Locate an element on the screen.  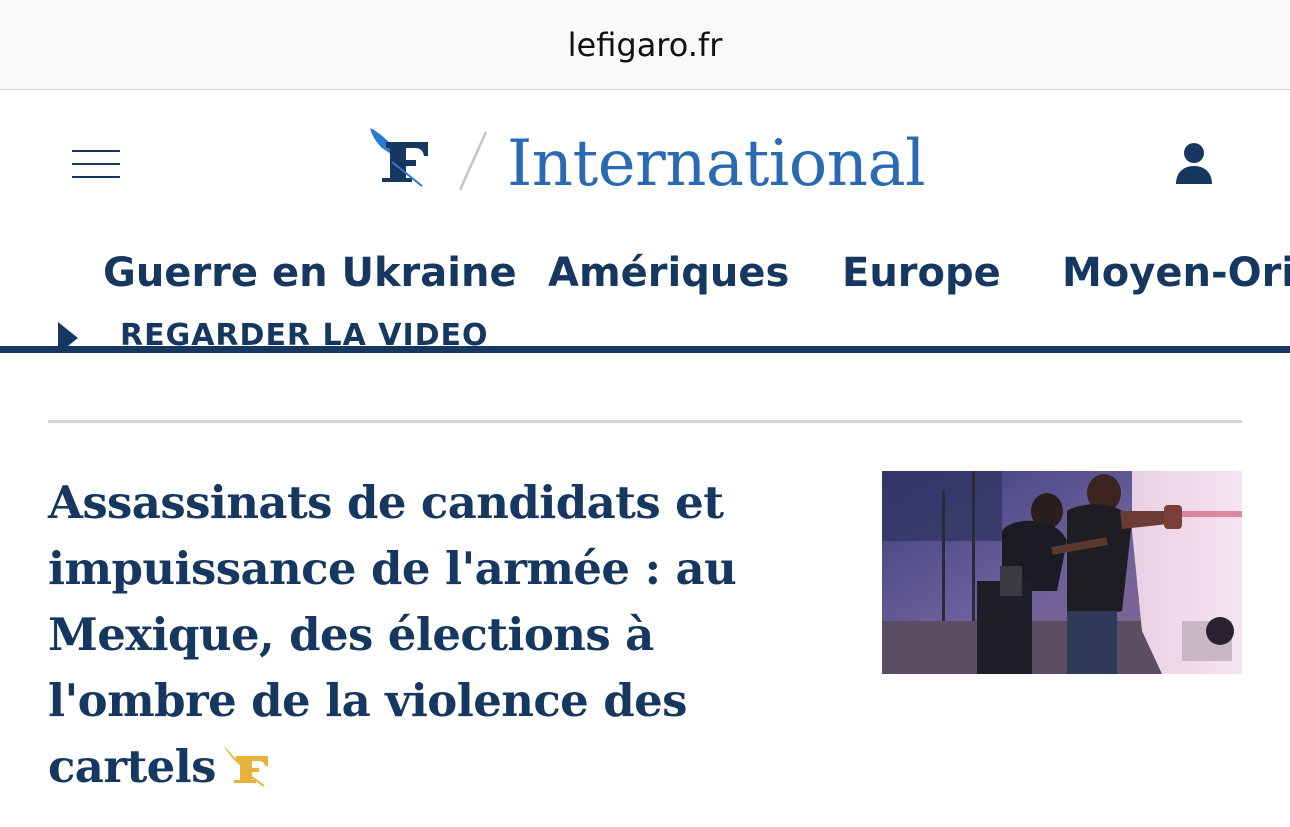
nav-item-europe: Europe is located at coordinates (921, 273).